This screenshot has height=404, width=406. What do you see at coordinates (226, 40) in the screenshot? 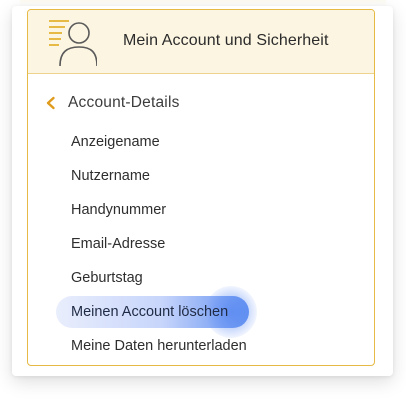
I see `panel-title: Mein Account und Sicherheit` at bounding box center [226, 40].